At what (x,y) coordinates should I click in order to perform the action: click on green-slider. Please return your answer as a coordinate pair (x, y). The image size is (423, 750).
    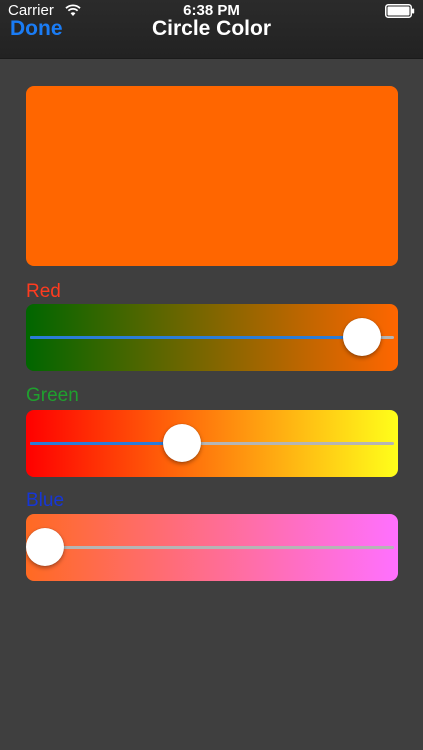
    Looking at the image, I should click on (212, 443).